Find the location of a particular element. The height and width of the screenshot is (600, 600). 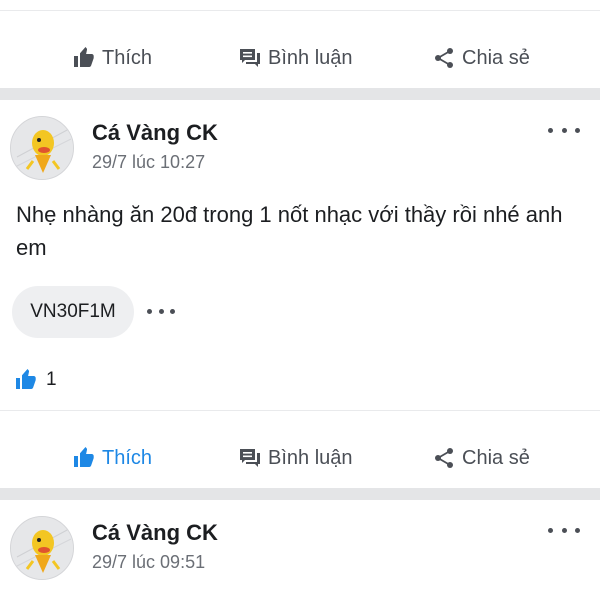

stock-tag-chip: VN30F1M is located at coordinates (73, 312).